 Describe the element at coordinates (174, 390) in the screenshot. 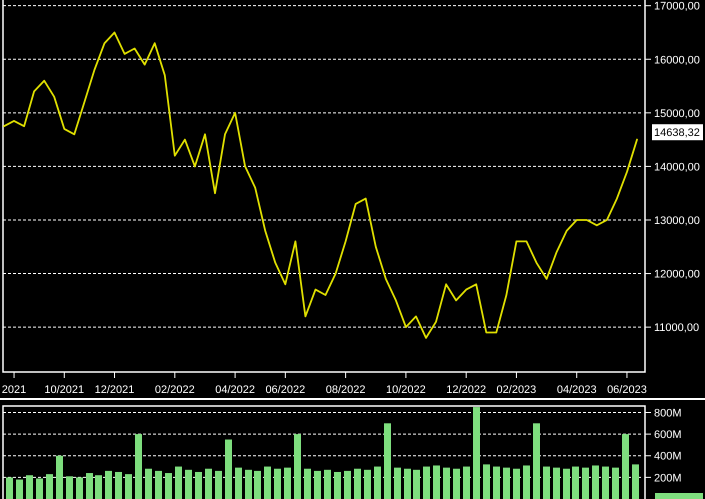

I see `x-axis-label: 02/2022` at that location.